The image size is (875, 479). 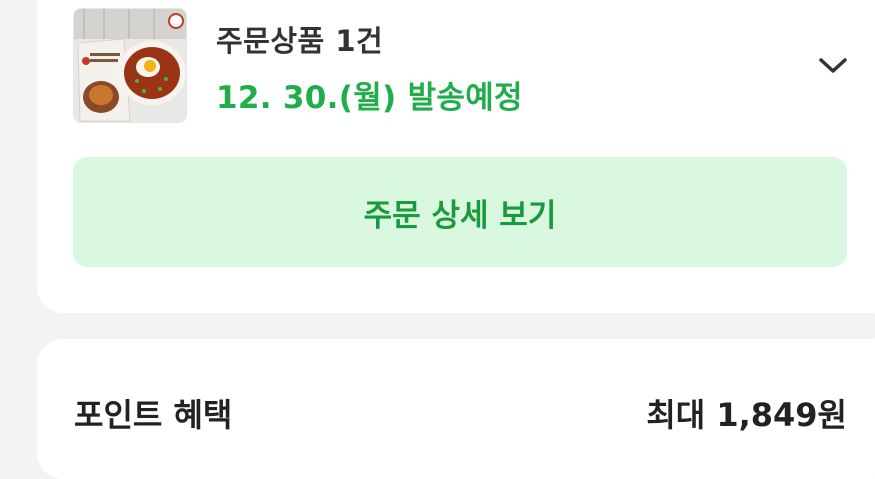 What do you see at coordinates (300, 41) in the screenshot?
I see `order-item-count: 주문상품 1건` at bounding box center [300, 41].